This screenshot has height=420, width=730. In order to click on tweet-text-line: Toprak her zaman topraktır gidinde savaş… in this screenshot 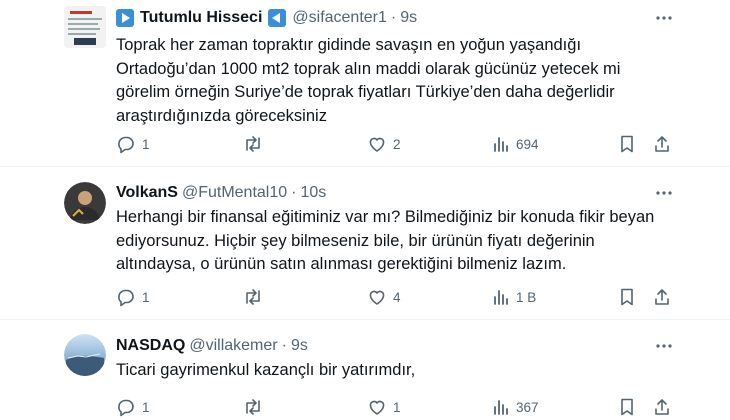, I will do `click(349, 45)`.